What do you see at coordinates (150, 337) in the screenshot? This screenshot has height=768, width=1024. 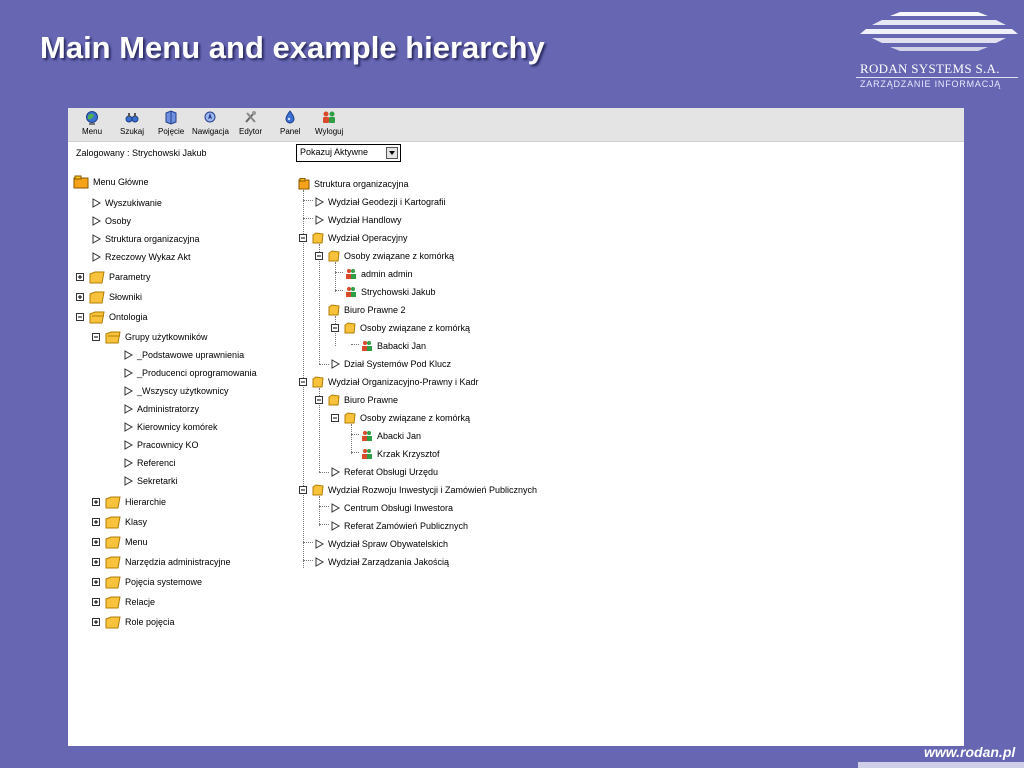 I see `menu-item-grupy: Grupy użytkowników` at bounding box center [150, 337].